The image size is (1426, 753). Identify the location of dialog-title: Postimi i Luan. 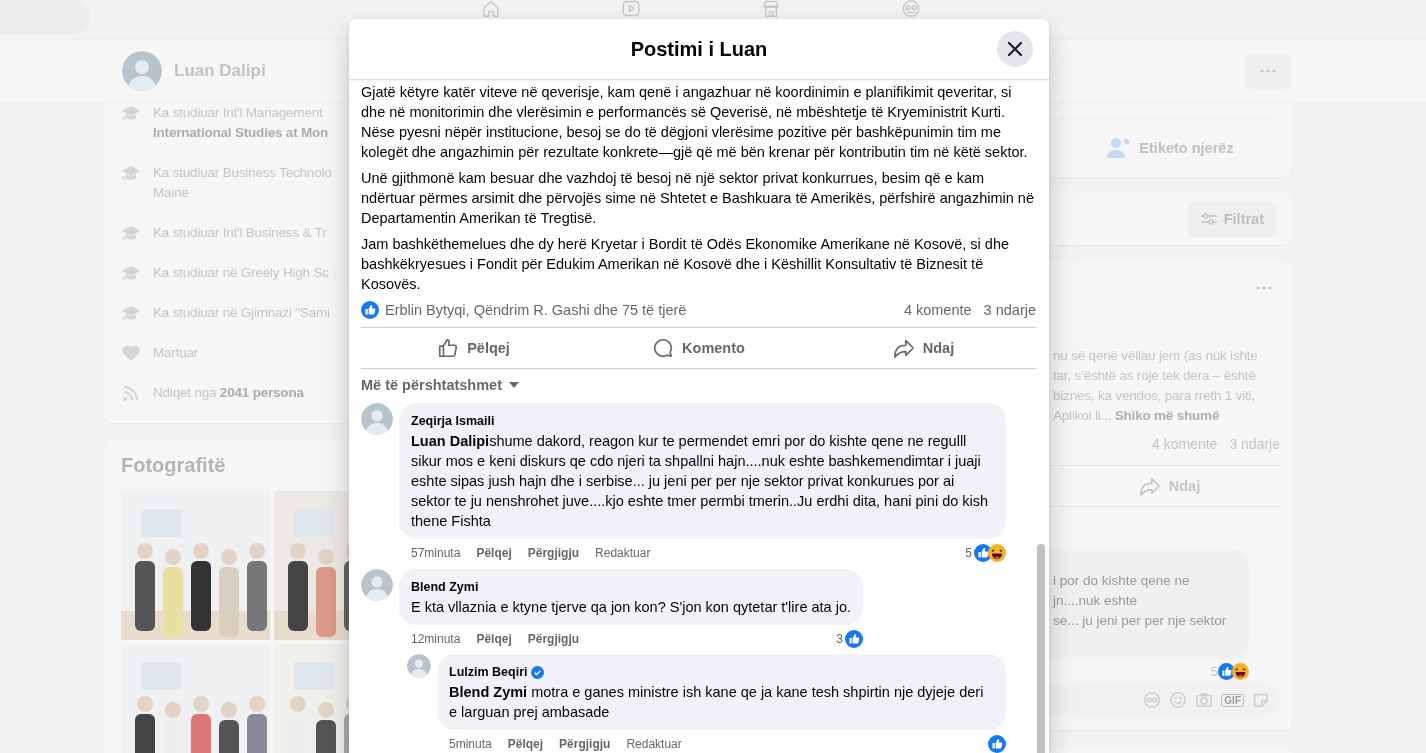
(699, 49).